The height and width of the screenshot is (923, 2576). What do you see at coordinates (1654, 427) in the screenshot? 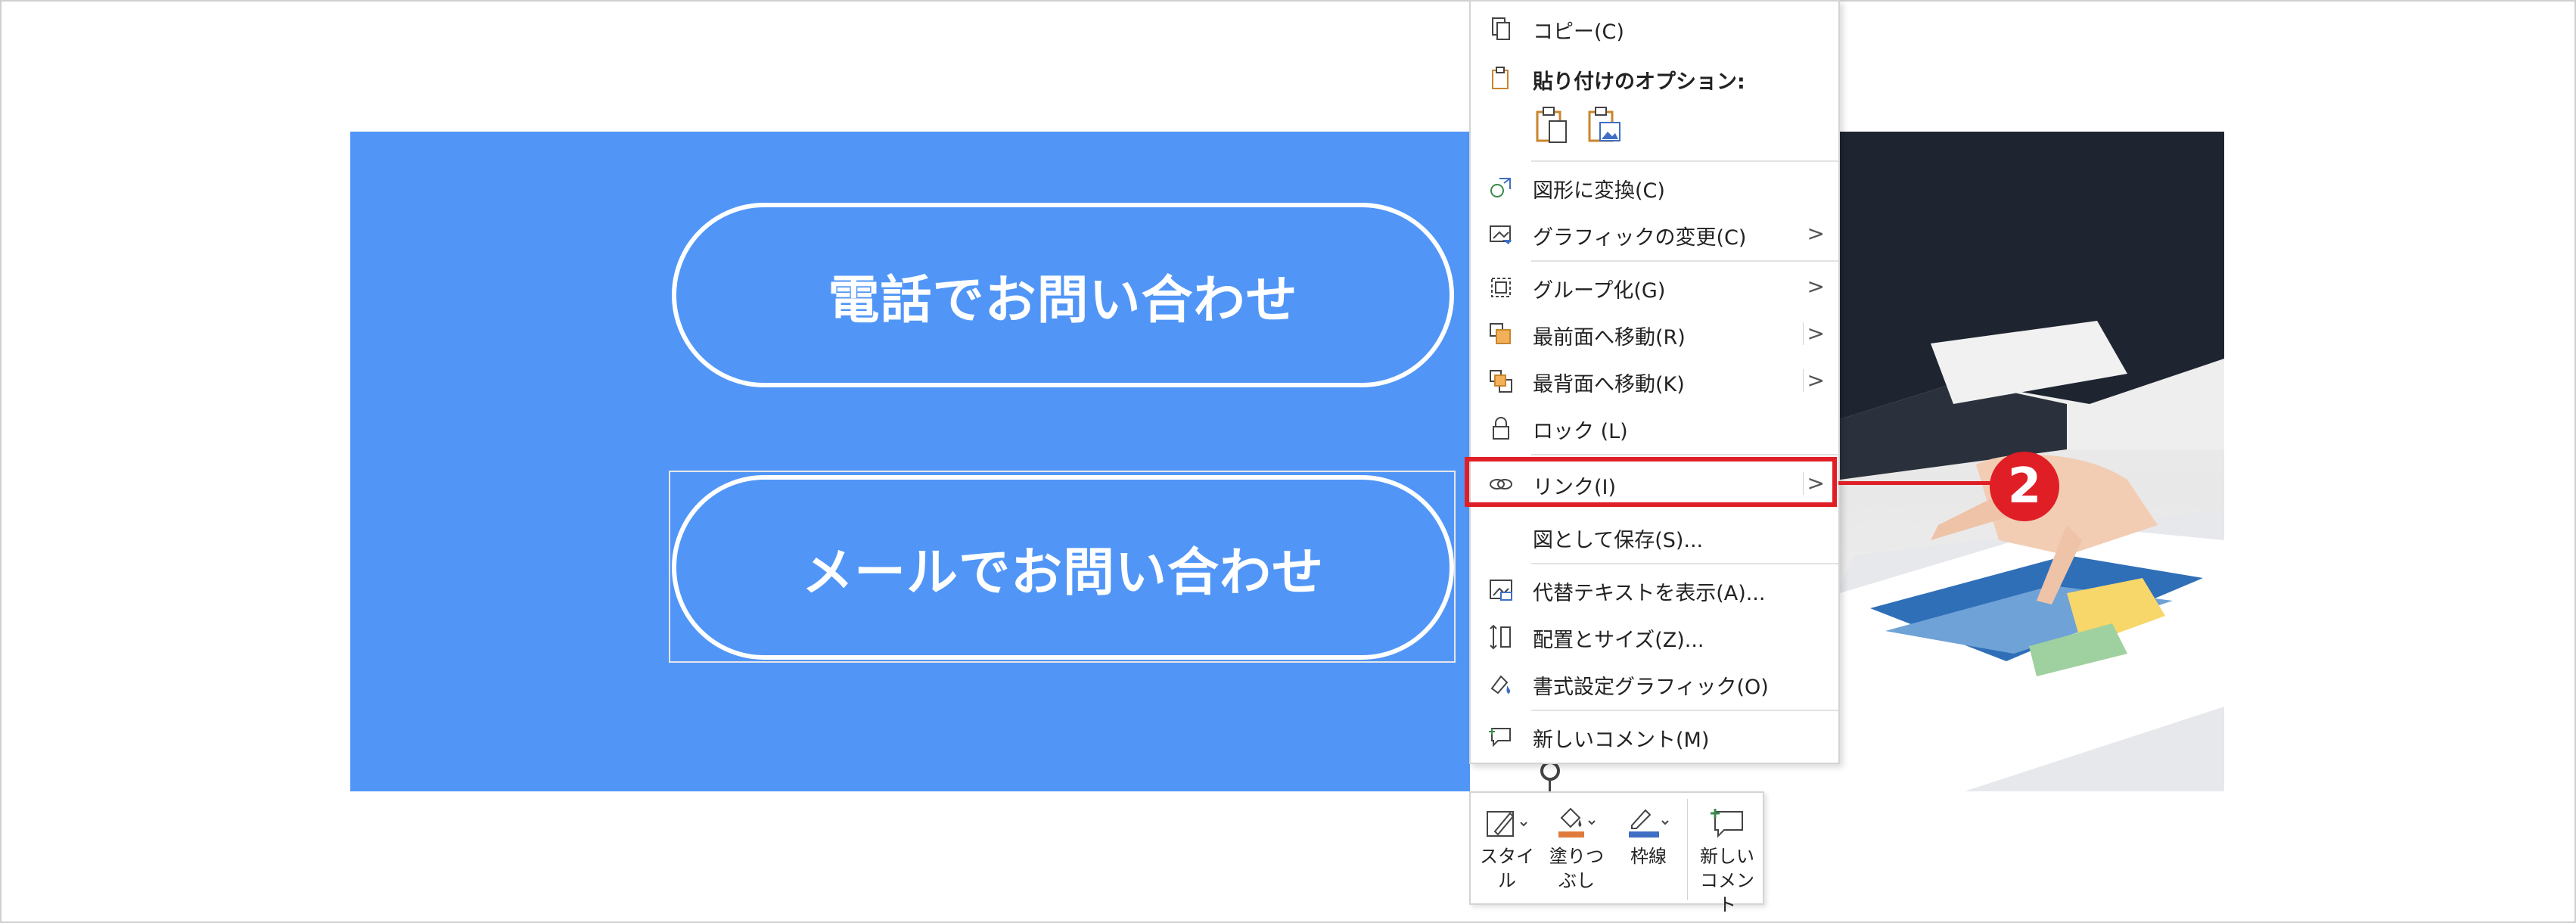
I see `menu-item-lock: ロック (L)` at bounding box center [1654, 427].